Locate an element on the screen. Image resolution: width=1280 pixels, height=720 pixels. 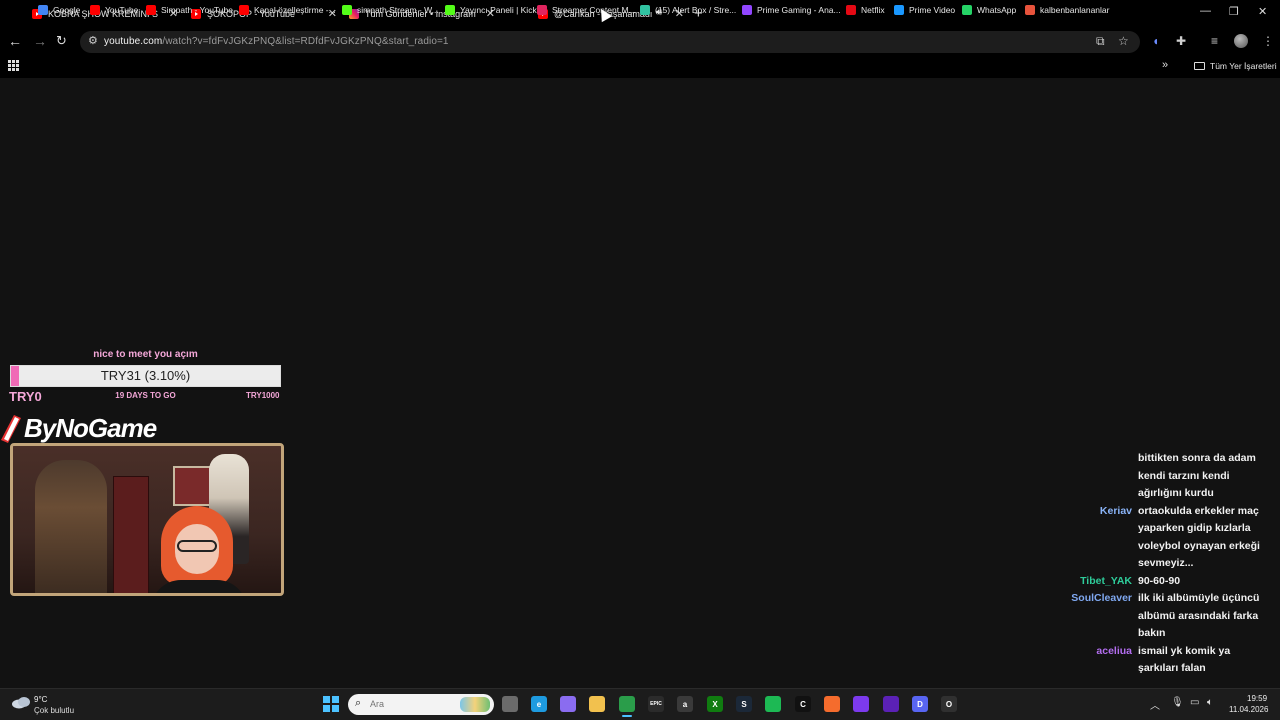
copilot-icon is located at coordinates (568, 704).